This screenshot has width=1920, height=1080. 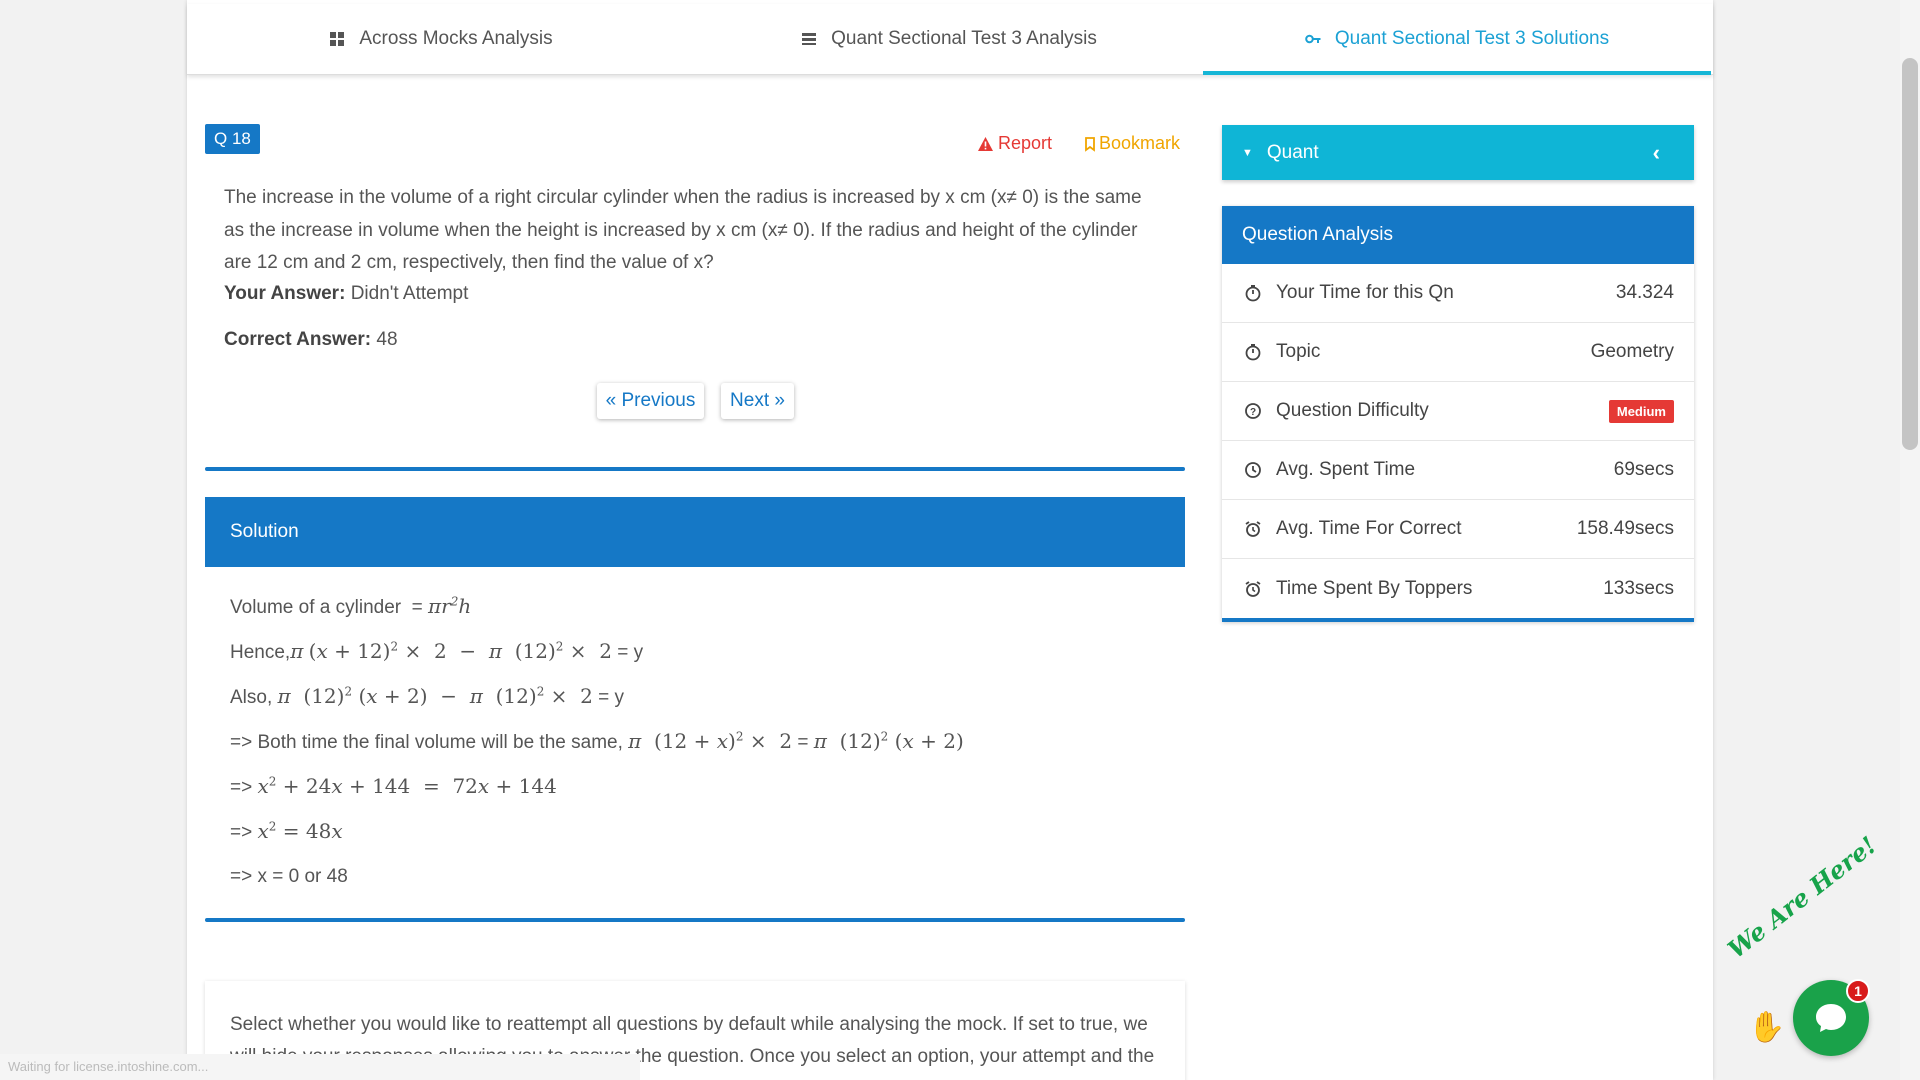 What do you see at coordinates (351, 606) in the screenshot?
I see `solution-line-1: Volume of a cylinder = πr2h` at bounding box center [351, 606].